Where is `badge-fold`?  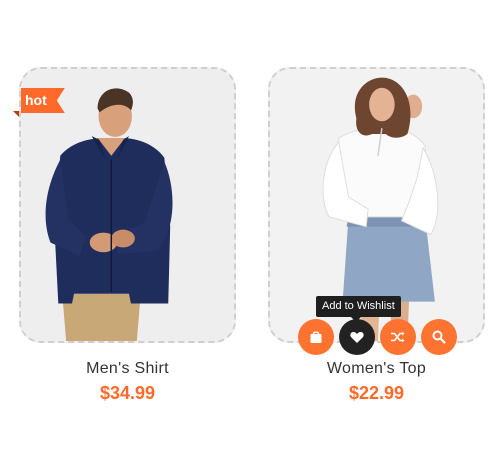 badge-fold is located at coordinates (16, 114).